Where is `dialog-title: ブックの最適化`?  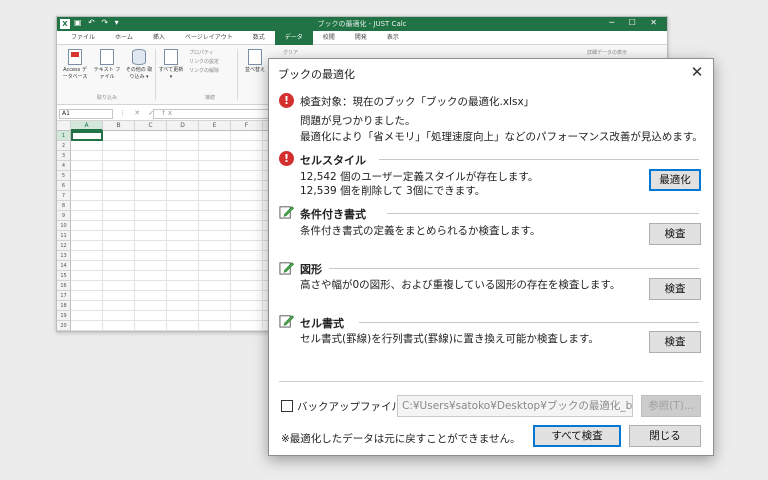
dialog-title: ブックの最適化 is located at coordinates (316, 74).